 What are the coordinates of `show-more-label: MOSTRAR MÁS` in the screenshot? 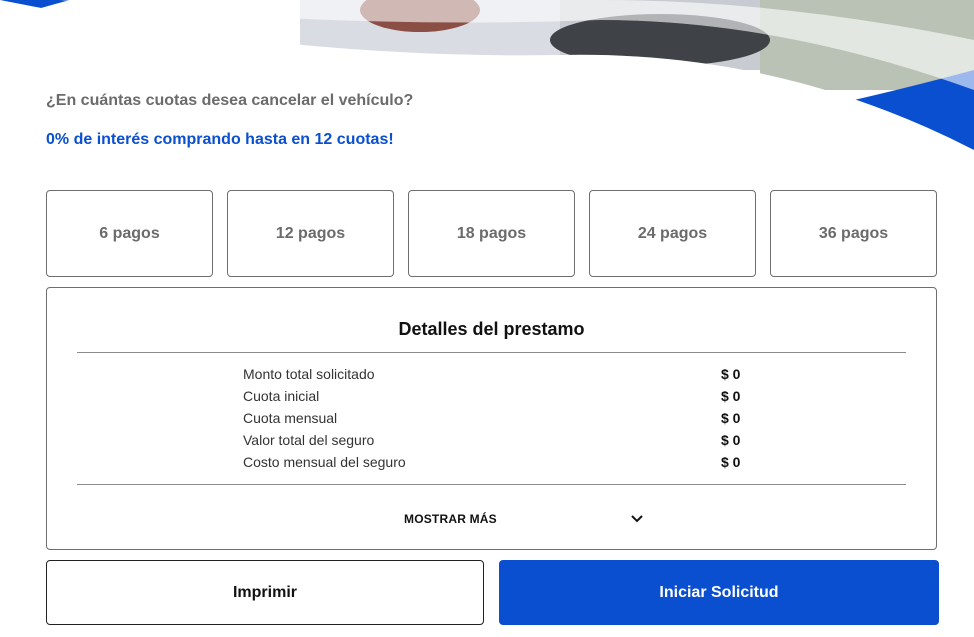 It's located at (450, 519).